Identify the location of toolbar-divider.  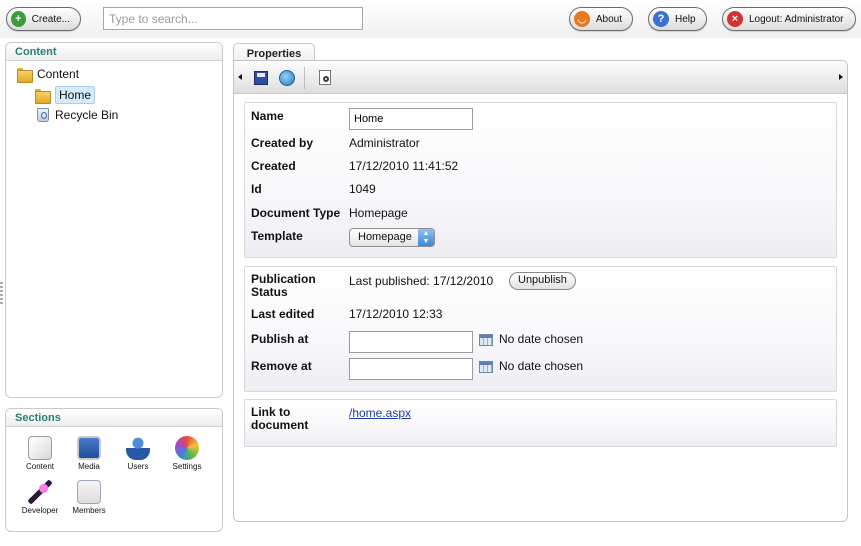
(304, 78).